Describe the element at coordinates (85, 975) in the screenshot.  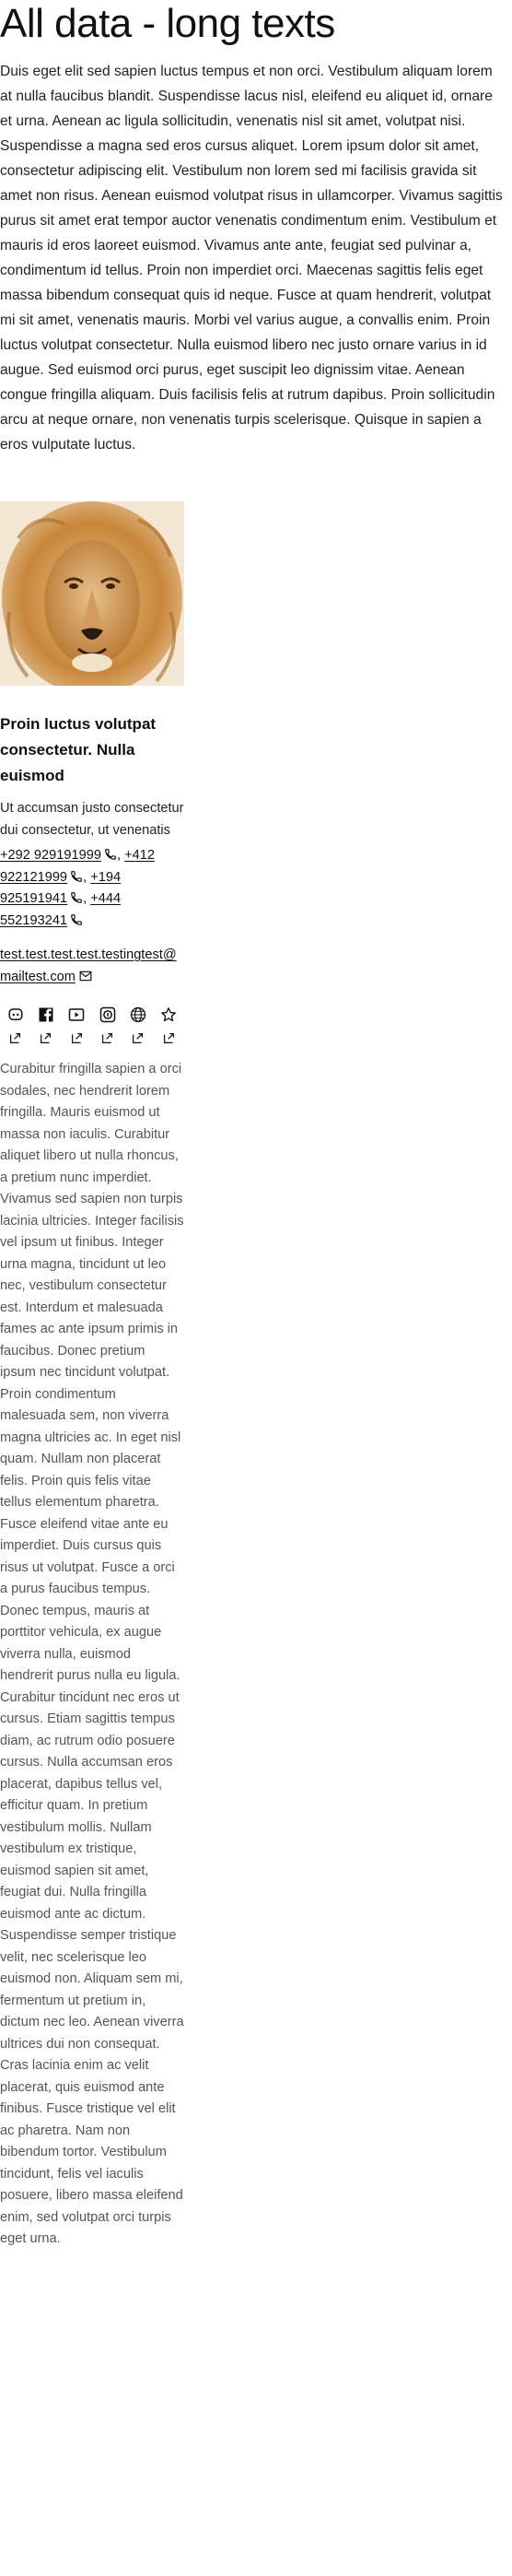
I see `mail-icon` at that location.